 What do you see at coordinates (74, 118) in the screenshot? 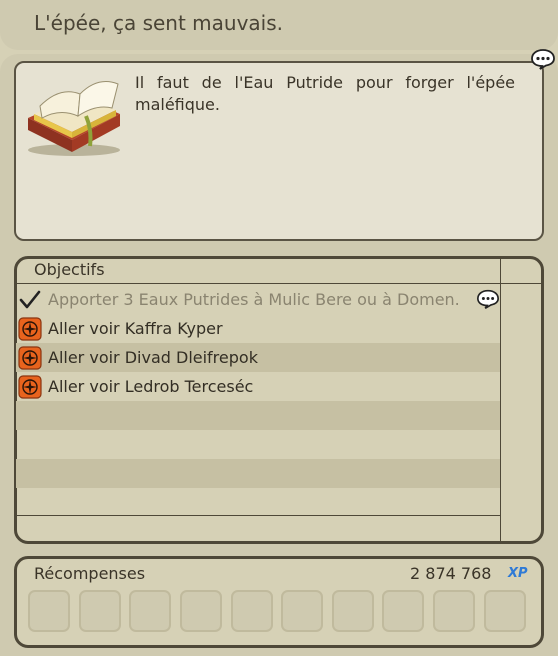
I see `book-icon` at bounding box center [74, 118].